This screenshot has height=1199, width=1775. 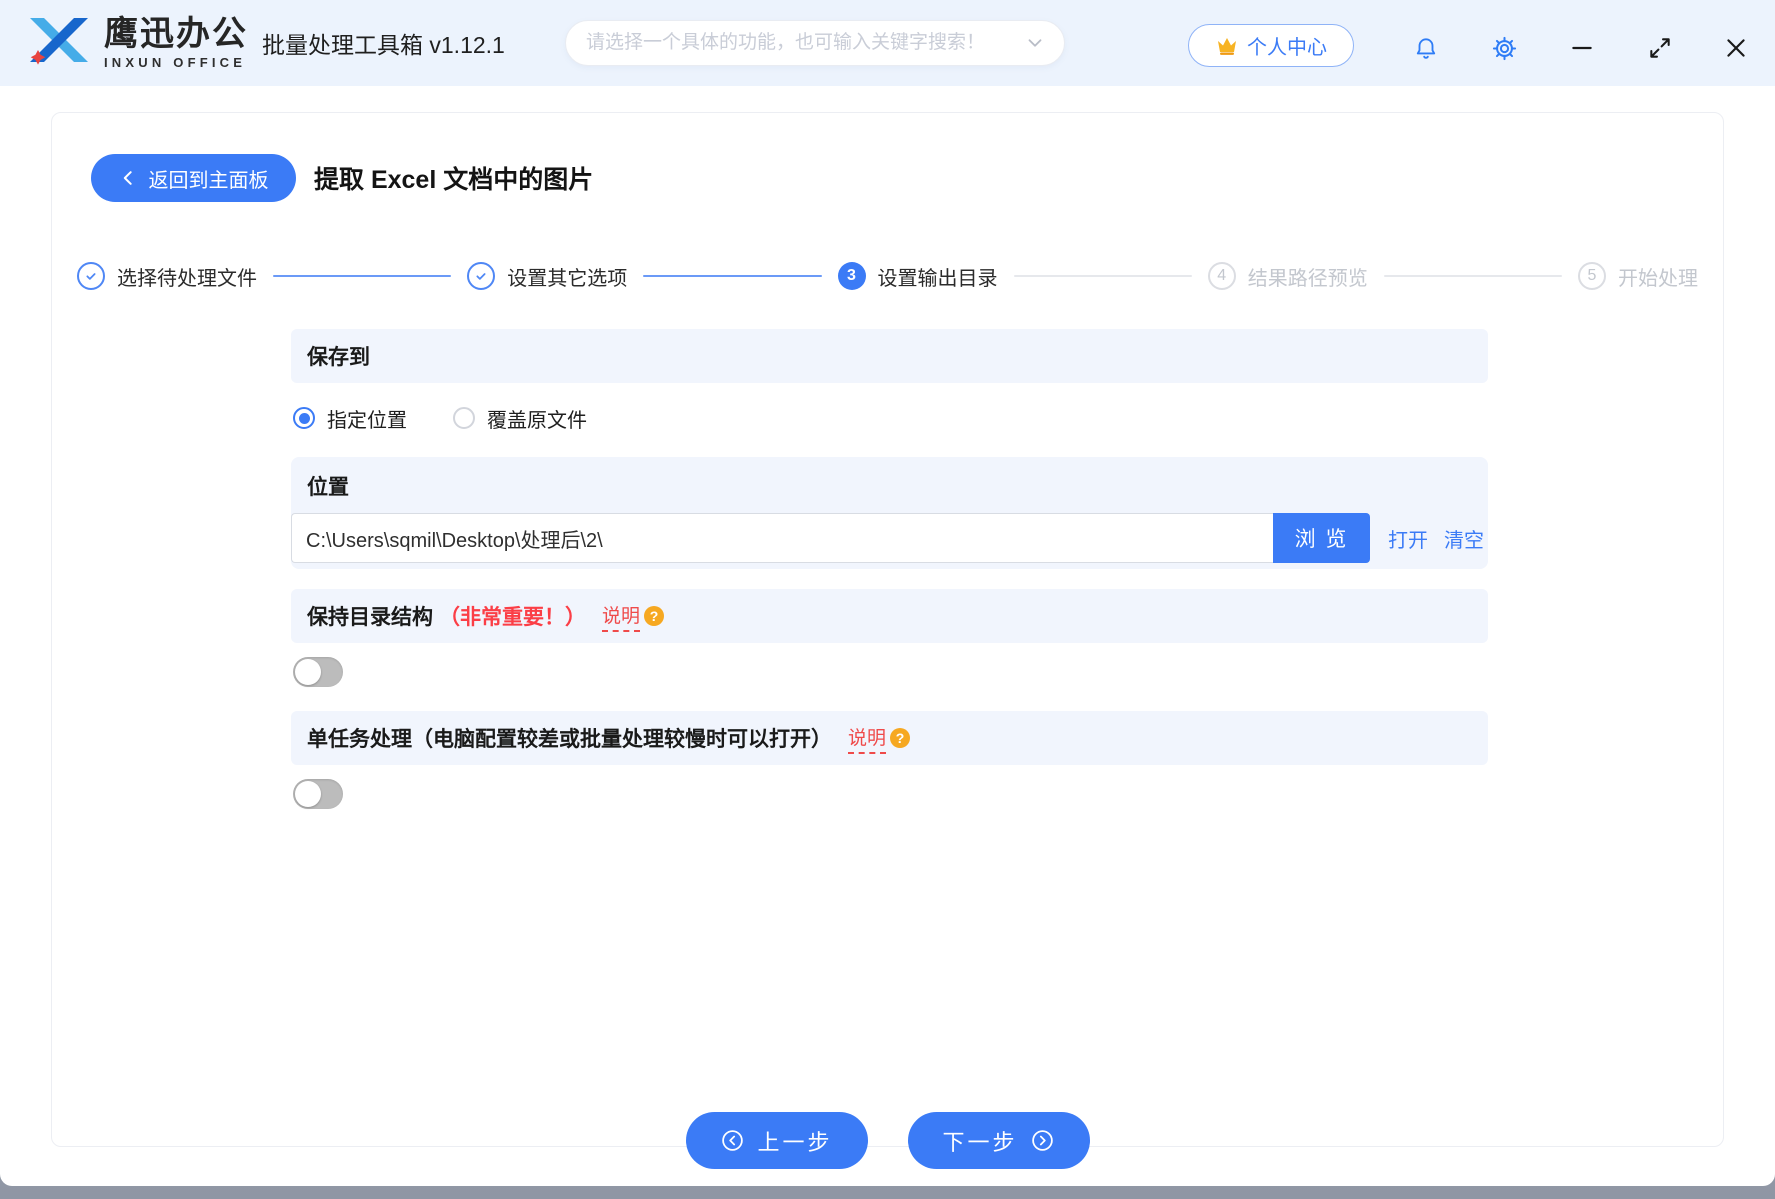 I want to click on step-indicator: 选择待处理文件 设置其它选项 3 设置输出目录 4 结果路径预览 5 开始处理, so click(x=887, y=276).